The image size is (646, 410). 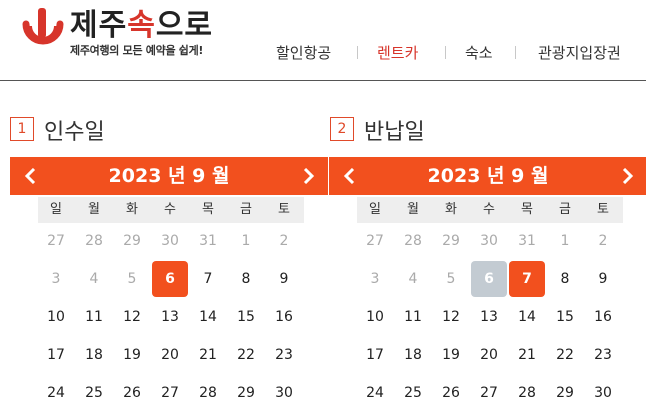 What do you see at coordinates (132, 209) in the screenshot?
I see `weekday-label: 화` at bounding box center [132, 209].